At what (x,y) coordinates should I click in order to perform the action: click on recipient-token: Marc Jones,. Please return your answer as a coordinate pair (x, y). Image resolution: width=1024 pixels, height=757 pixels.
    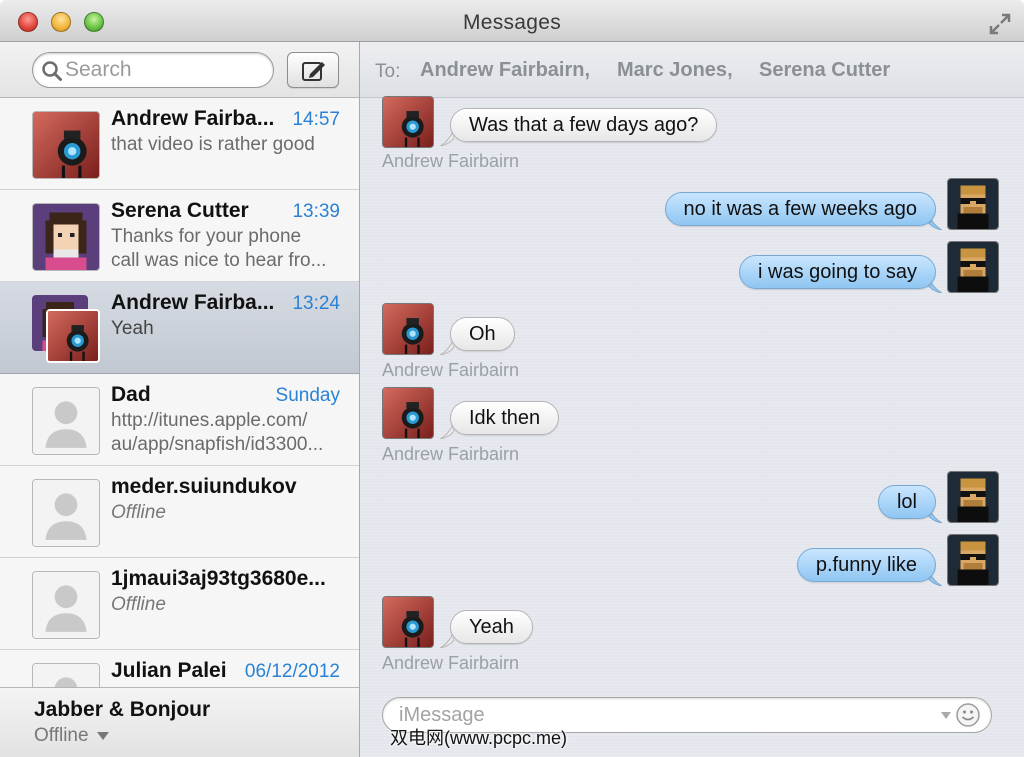
    Looking at the image, I should click on (675, 70).